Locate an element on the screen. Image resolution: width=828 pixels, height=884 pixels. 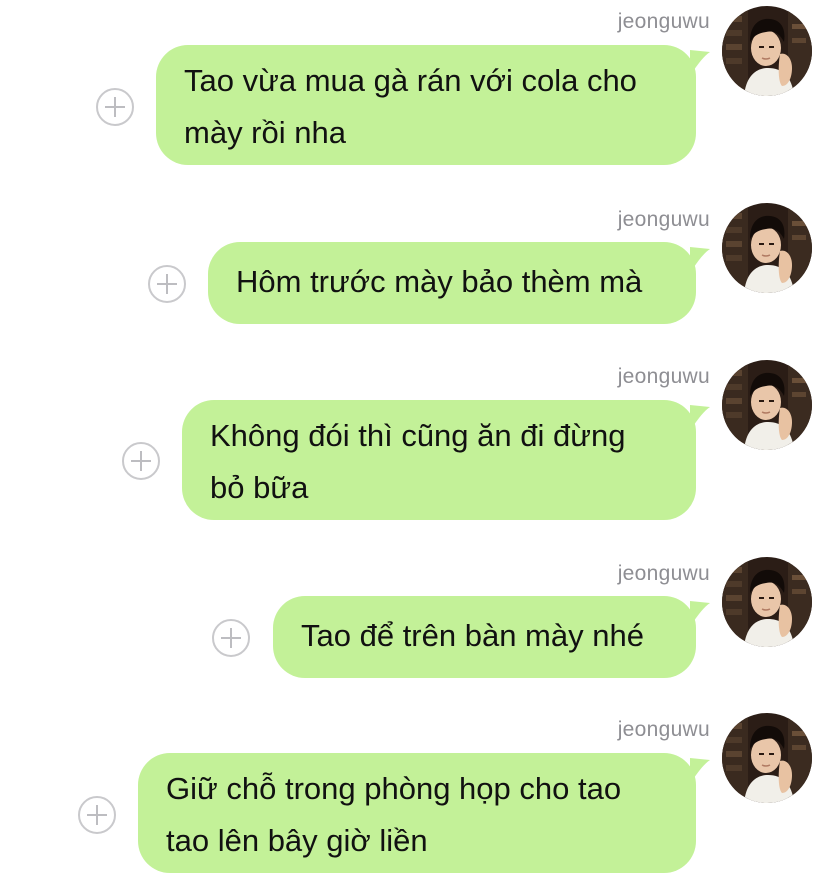
message-bubble: Không đói thì cũng ăn đi đừng bỏ bữa is located at coordinates (439, 460).